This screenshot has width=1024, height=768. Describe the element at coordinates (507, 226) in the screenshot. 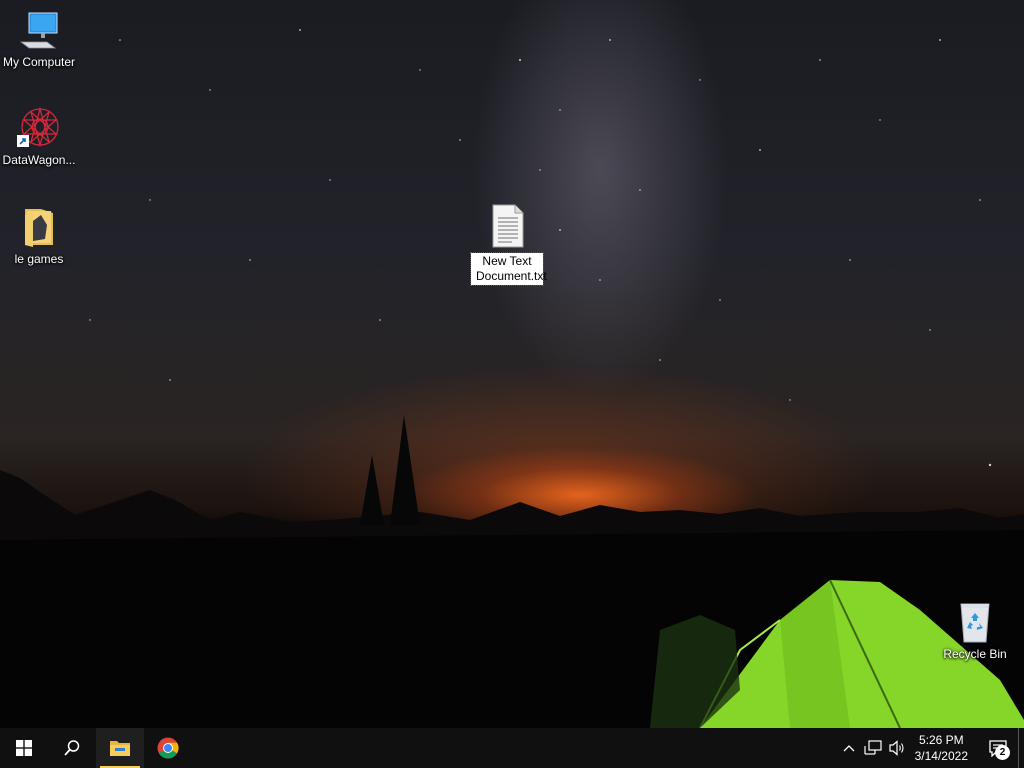

I see `text-file-icon` at that location.